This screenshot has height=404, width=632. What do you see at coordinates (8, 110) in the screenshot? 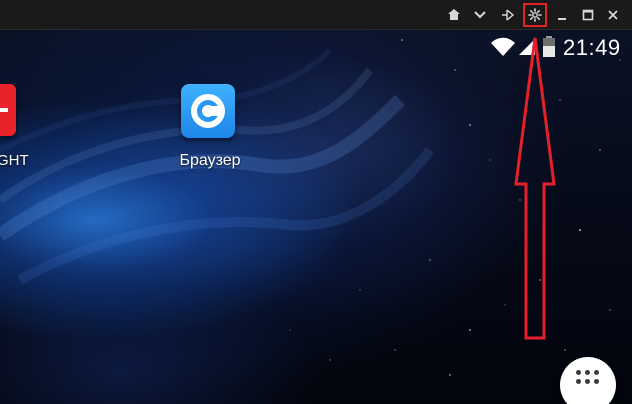
I see `red-app-icon` at bounding box center [8, 110].